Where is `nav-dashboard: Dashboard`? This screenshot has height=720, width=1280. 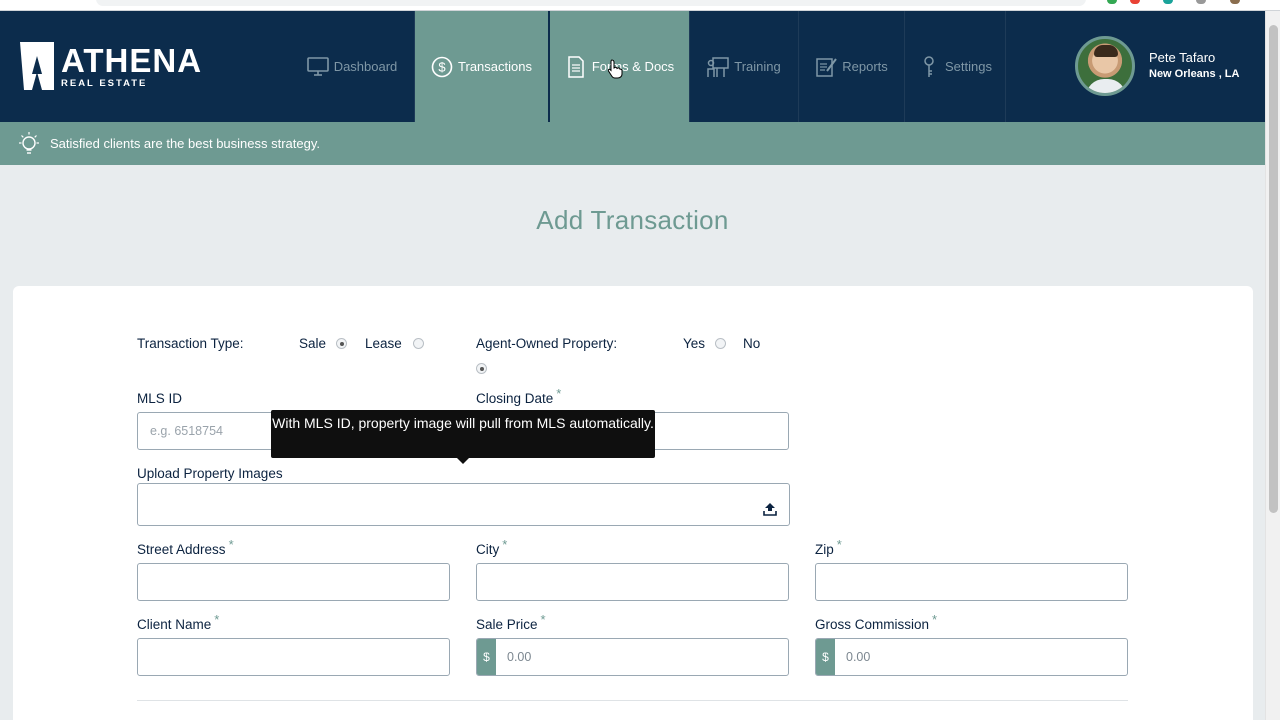
nav-dashboard: Dashboard is located at coordinates (352, 66).